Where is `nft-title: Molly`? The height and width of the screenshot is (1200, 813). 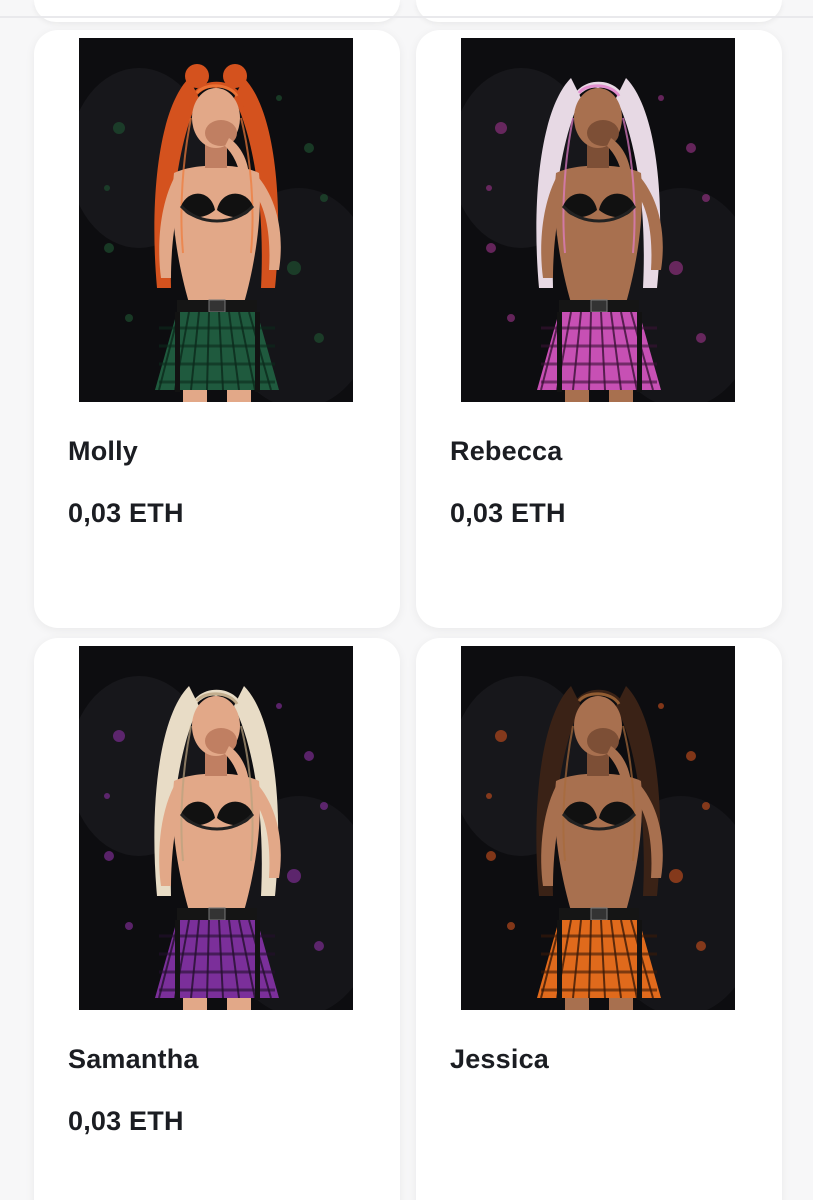 nft-title: Molly is located at coordinates (103, 451).